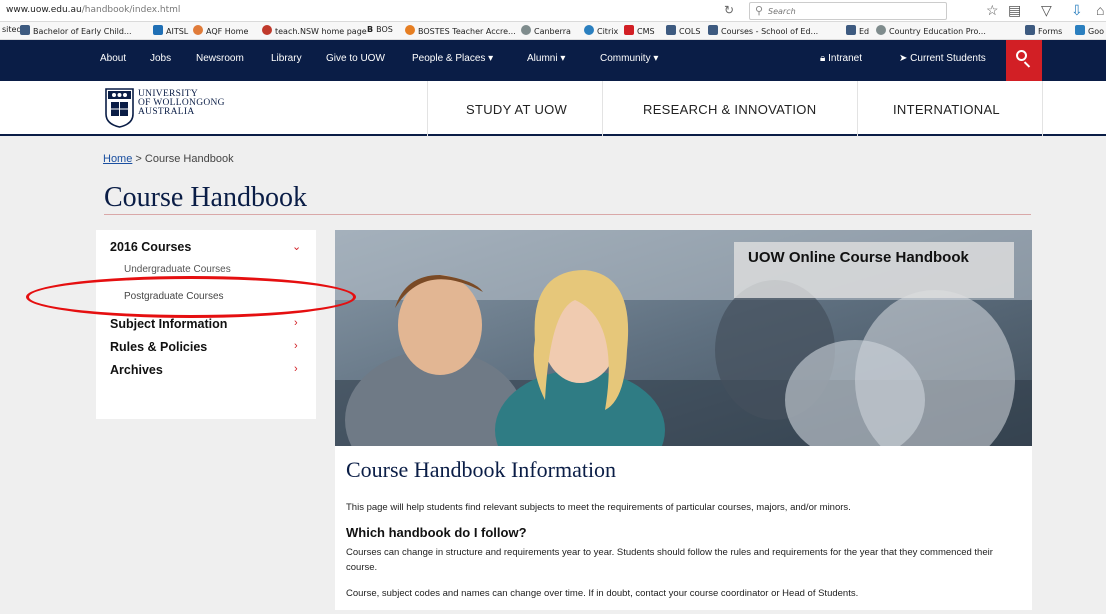  What do you see at coordinates (567, 214) in the screenshot?
I see `title-divider` at bounding box center [567, 214].